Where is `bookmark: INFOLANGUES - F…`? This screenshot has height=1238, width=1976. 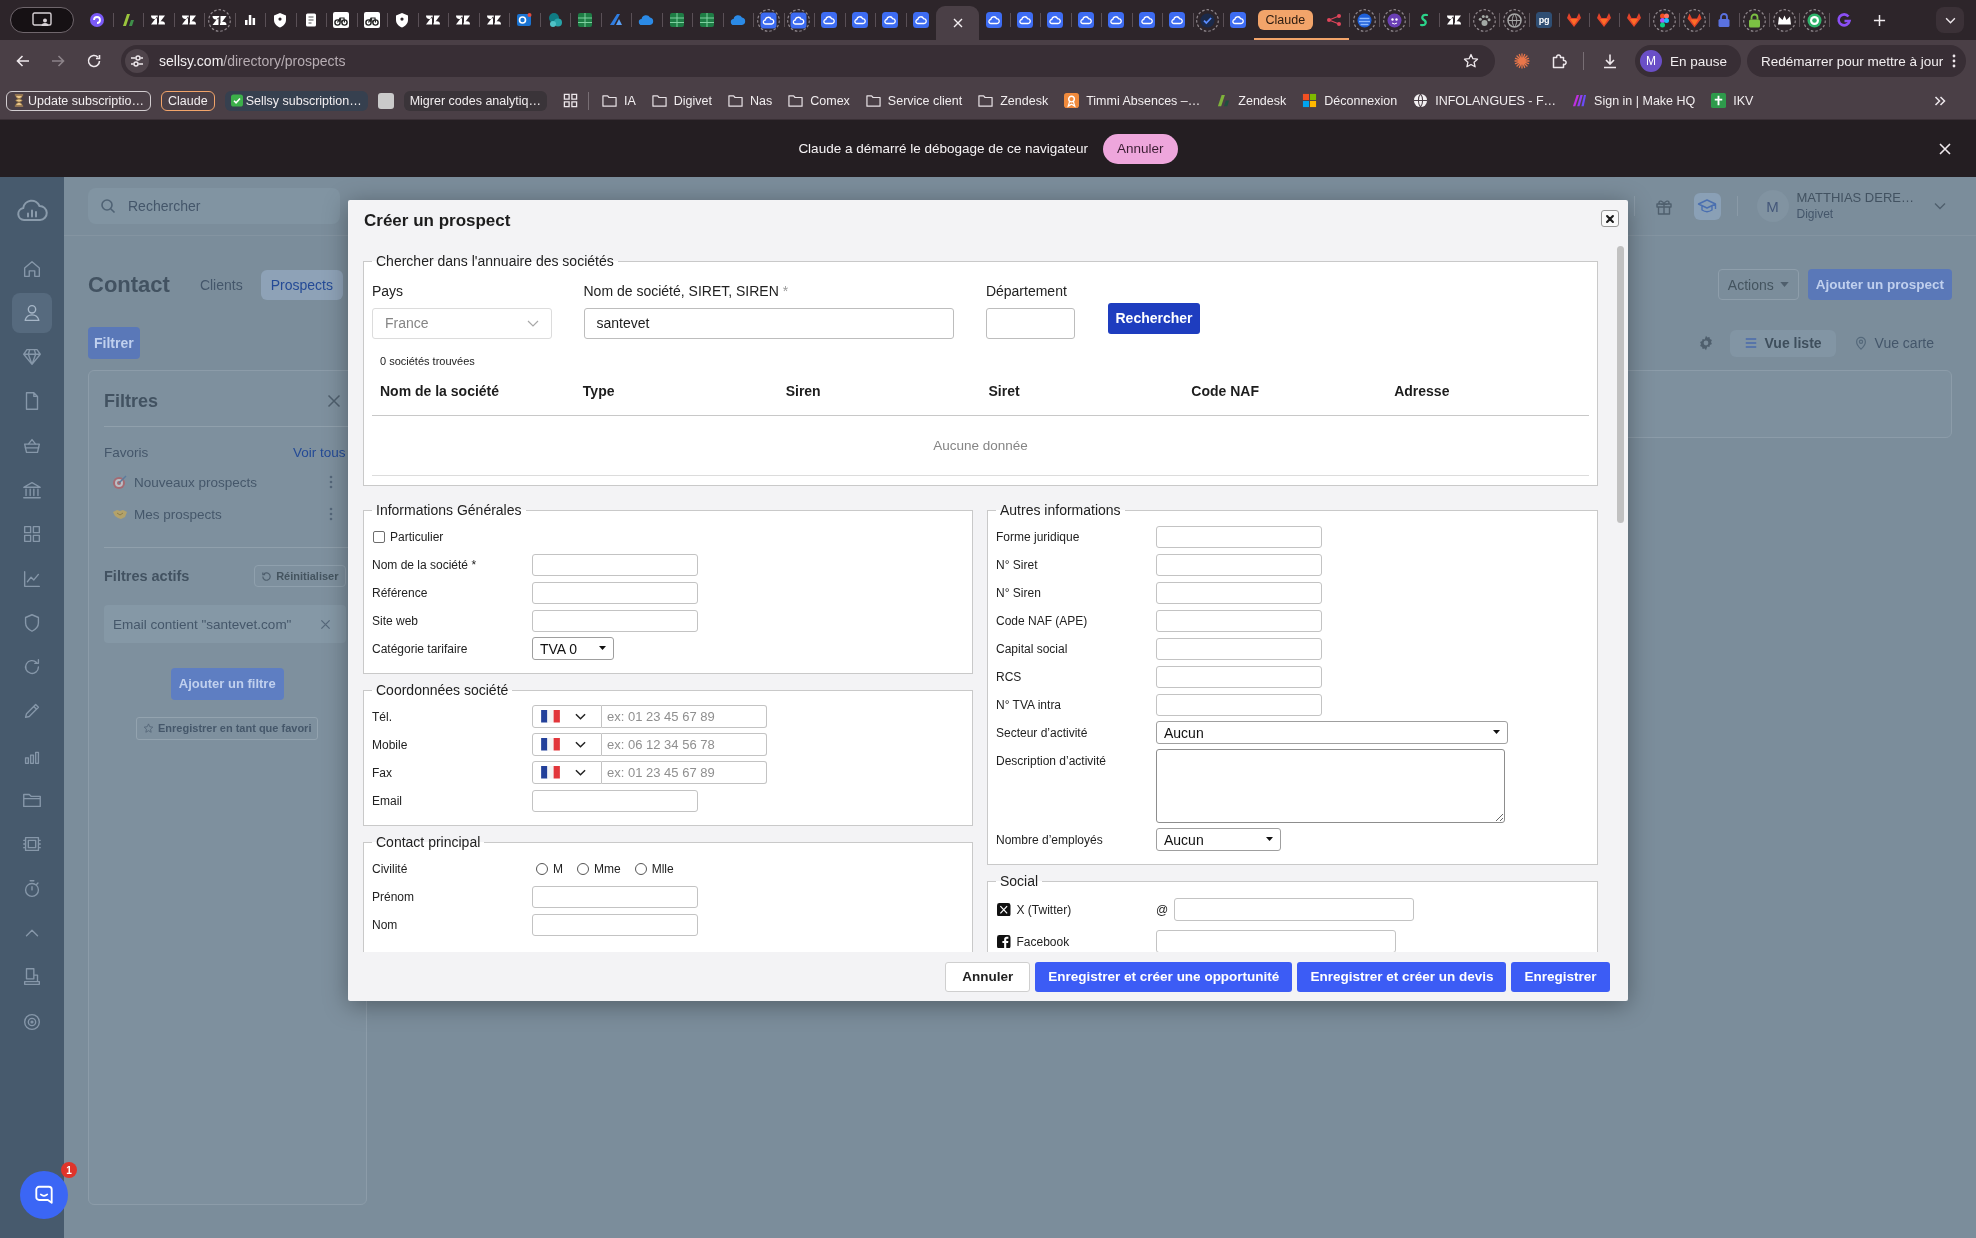 bookmark: INFOLANGUES - F… is located at coordinates (1485, 100).